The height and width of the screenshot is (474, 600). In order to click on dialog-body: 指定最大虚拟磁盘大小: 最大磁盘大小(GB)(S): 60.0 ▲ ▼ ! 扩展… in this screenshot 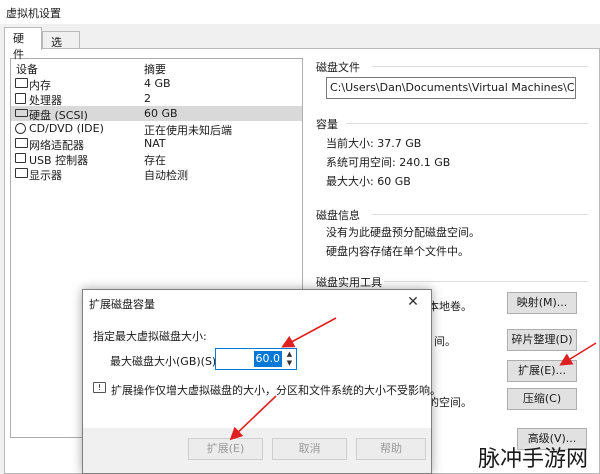, I will do `click(262, 372)`.